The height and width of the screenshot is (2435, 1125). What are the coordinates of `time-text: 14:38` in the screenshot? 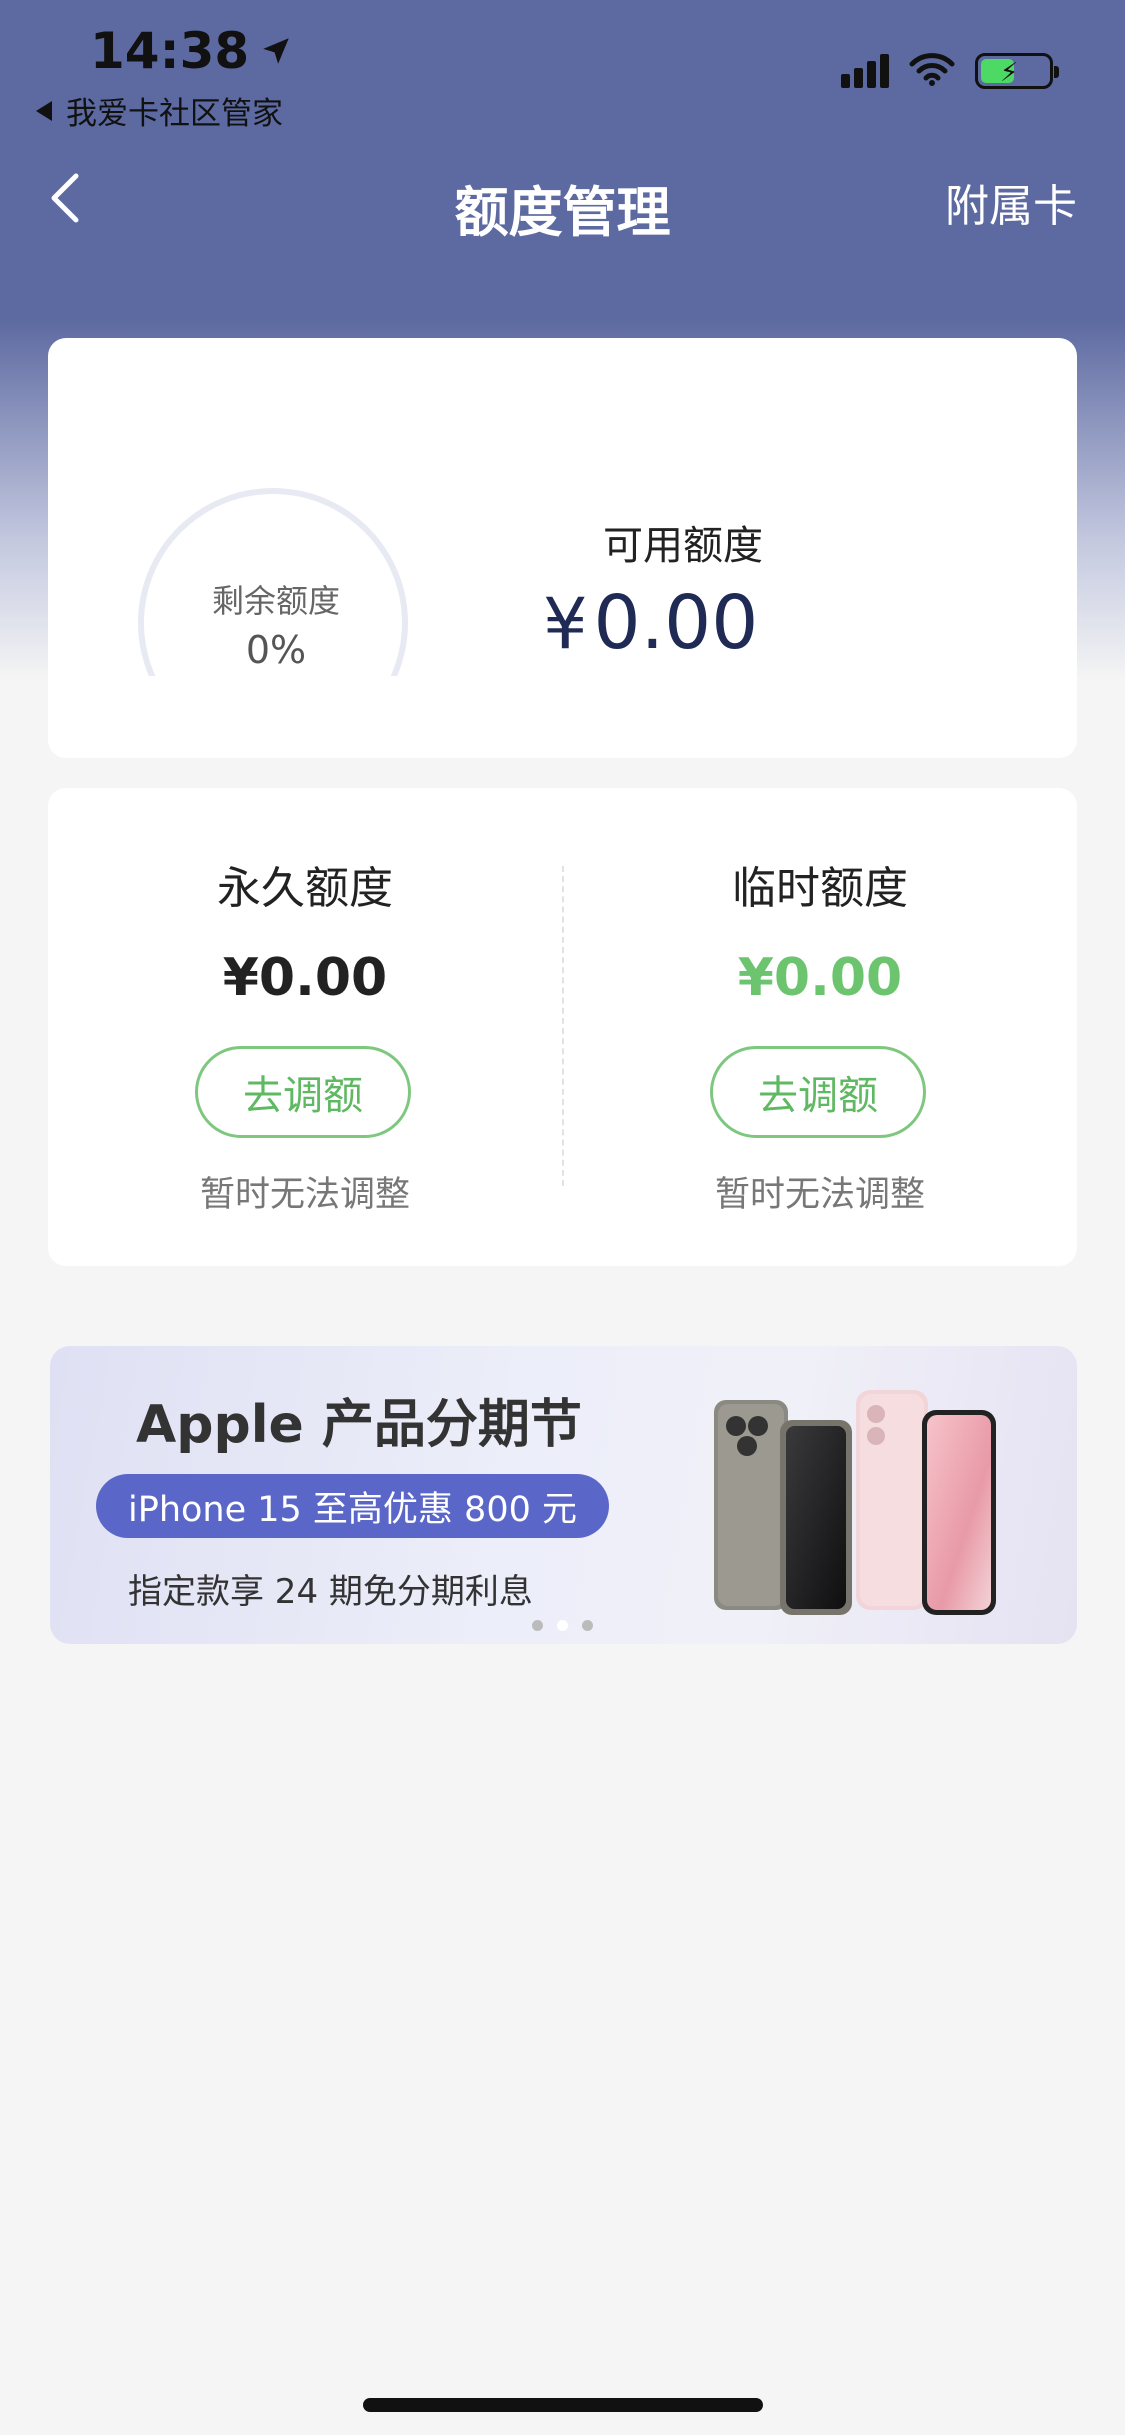 It's located at (170, 51).